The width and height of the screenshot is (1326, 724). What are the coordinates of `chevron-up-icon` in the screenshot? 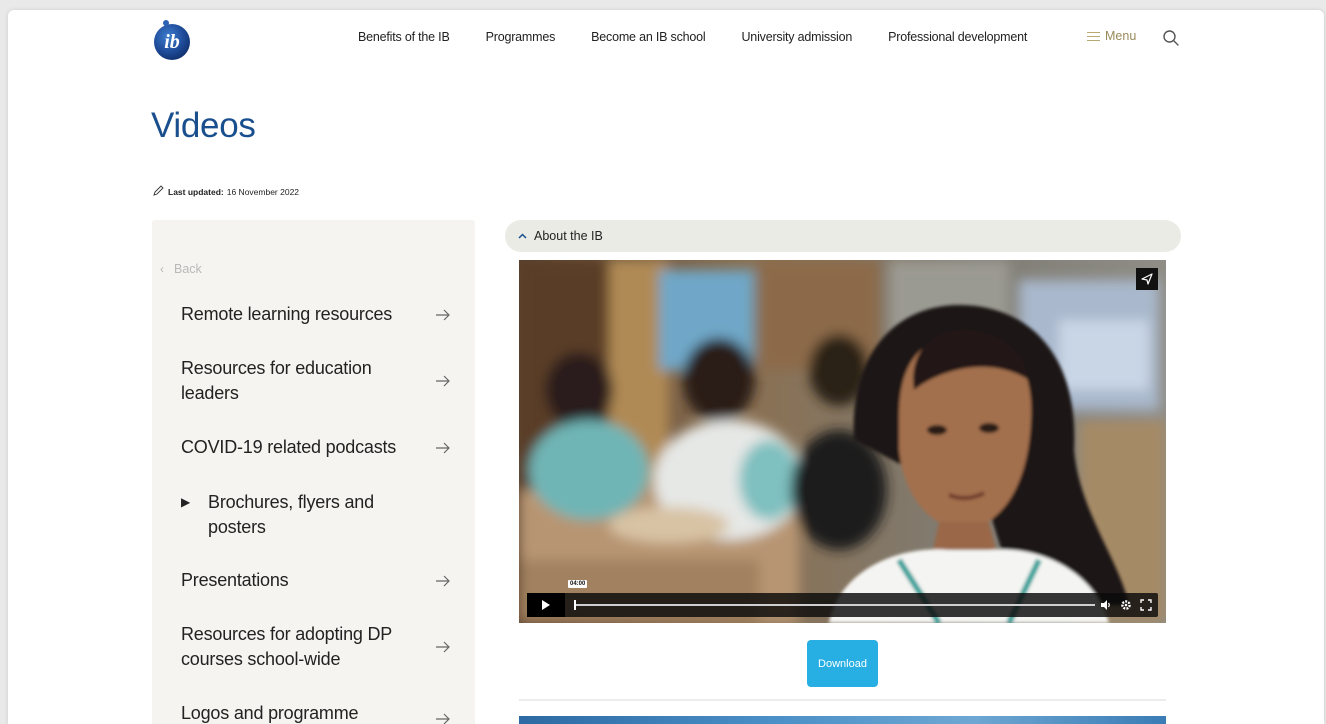 It's located at (522, 236).